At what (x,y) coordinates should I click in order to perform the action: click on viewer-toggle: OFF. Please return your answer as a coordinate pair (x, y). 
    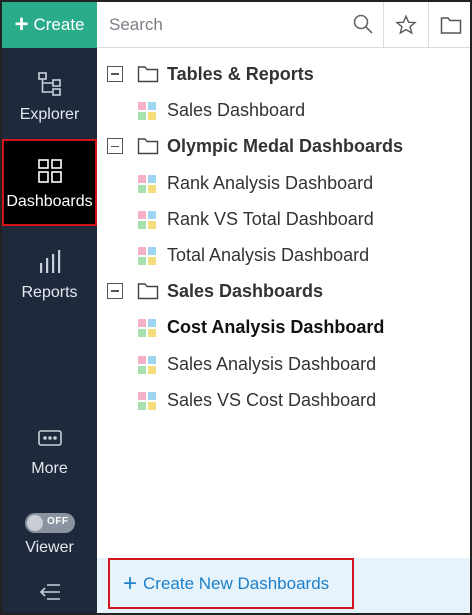
    Looking at the image, I should click on (49, 523).